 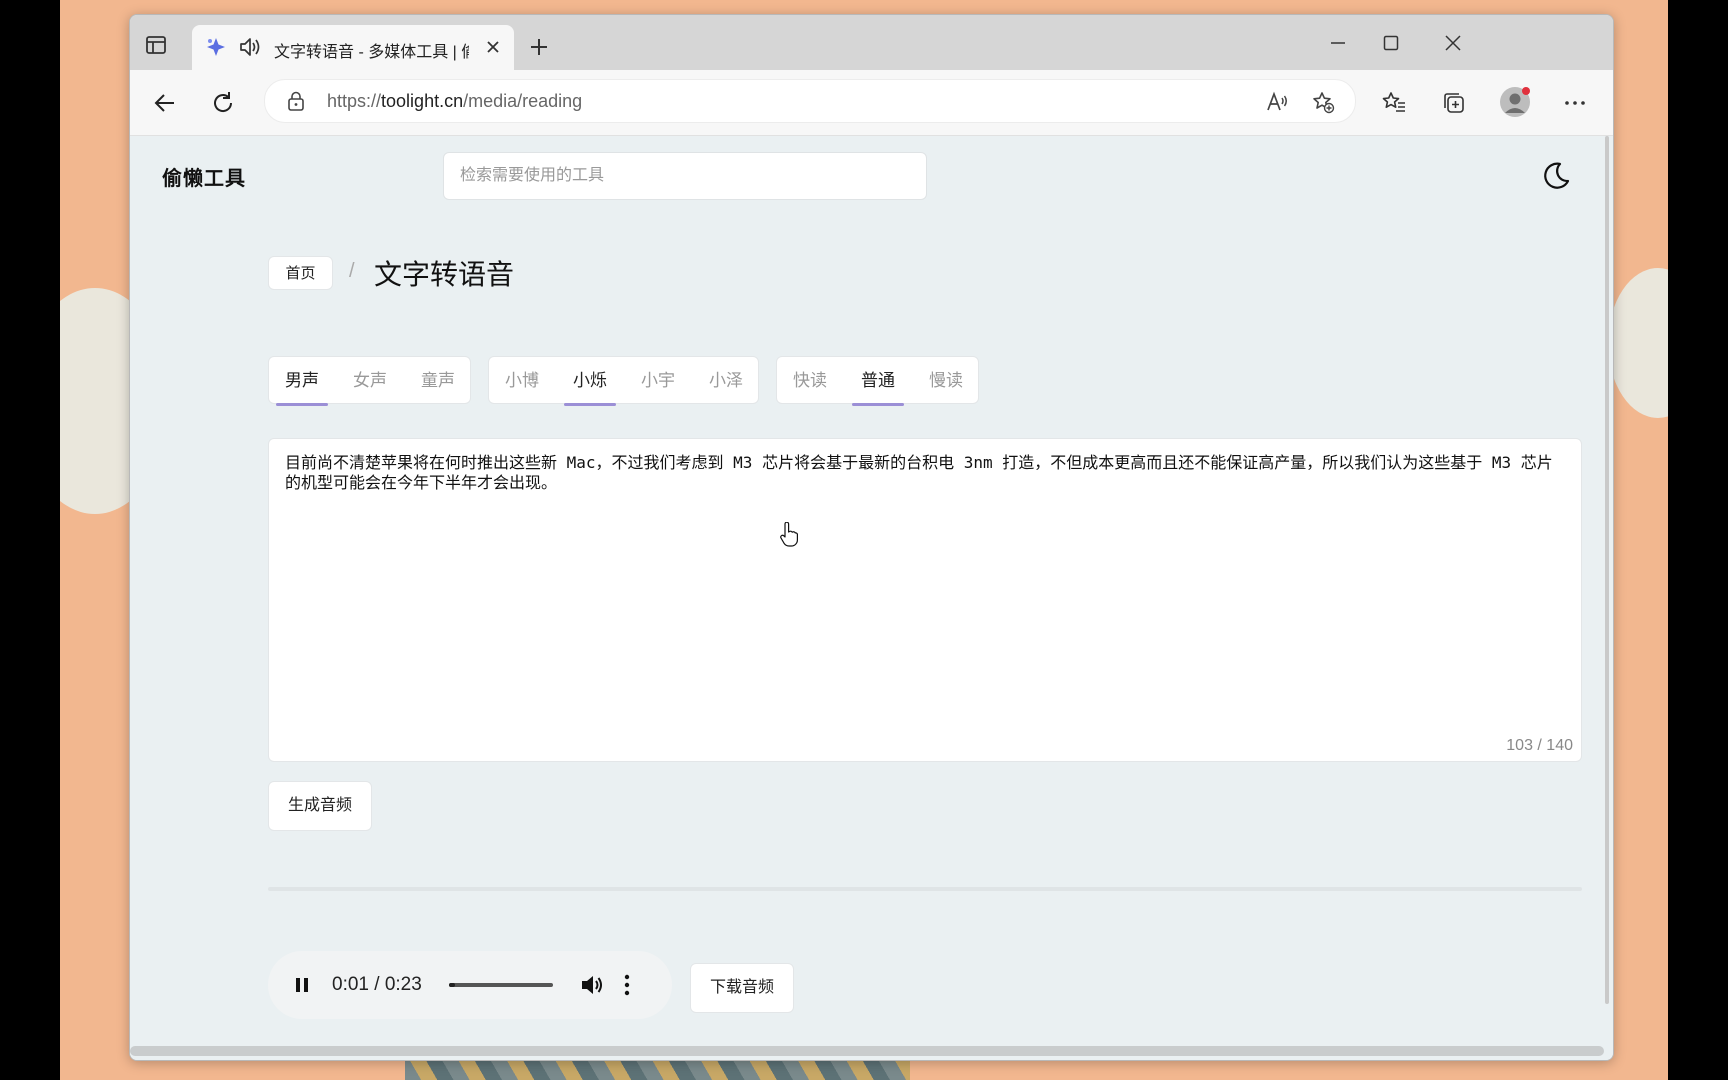 I want to click on tab-actions-icon, so click(x=156, y=45).